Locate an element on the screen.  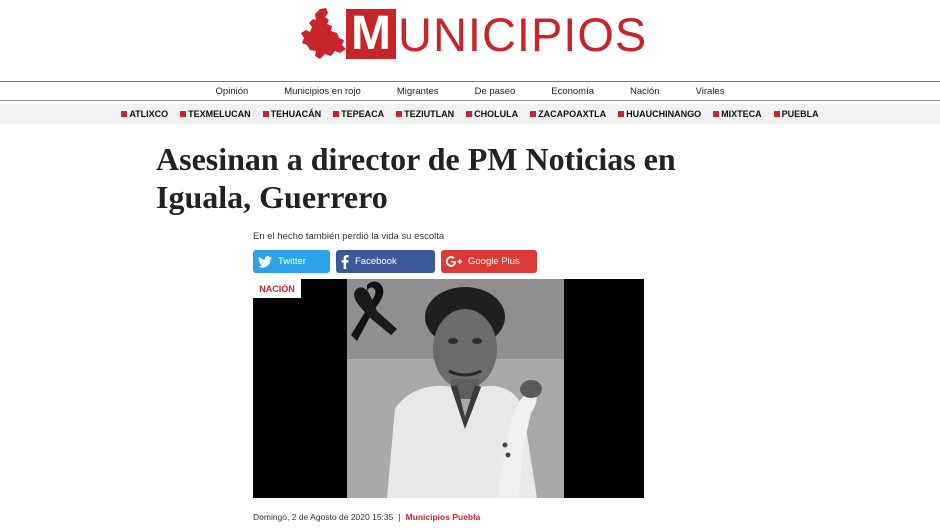
site-logo: M UNICIPIOS is located at coordinates (476, 34).